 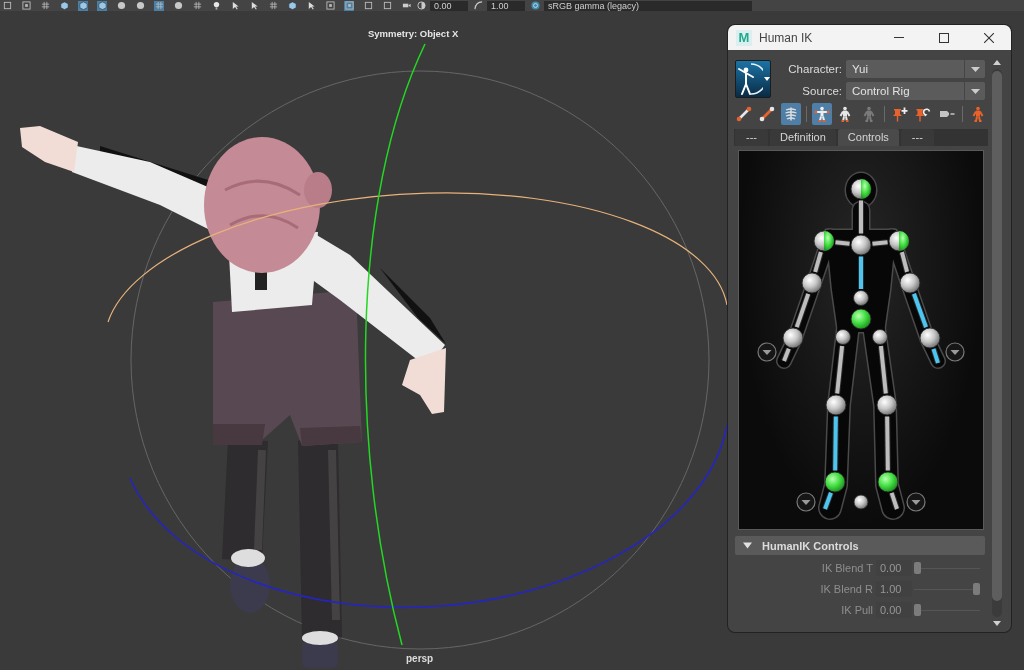 What do you see at coordinates (923, 114) in the screenshot?
I see `pin-rotate-icon` at bounding box center [923, 114].